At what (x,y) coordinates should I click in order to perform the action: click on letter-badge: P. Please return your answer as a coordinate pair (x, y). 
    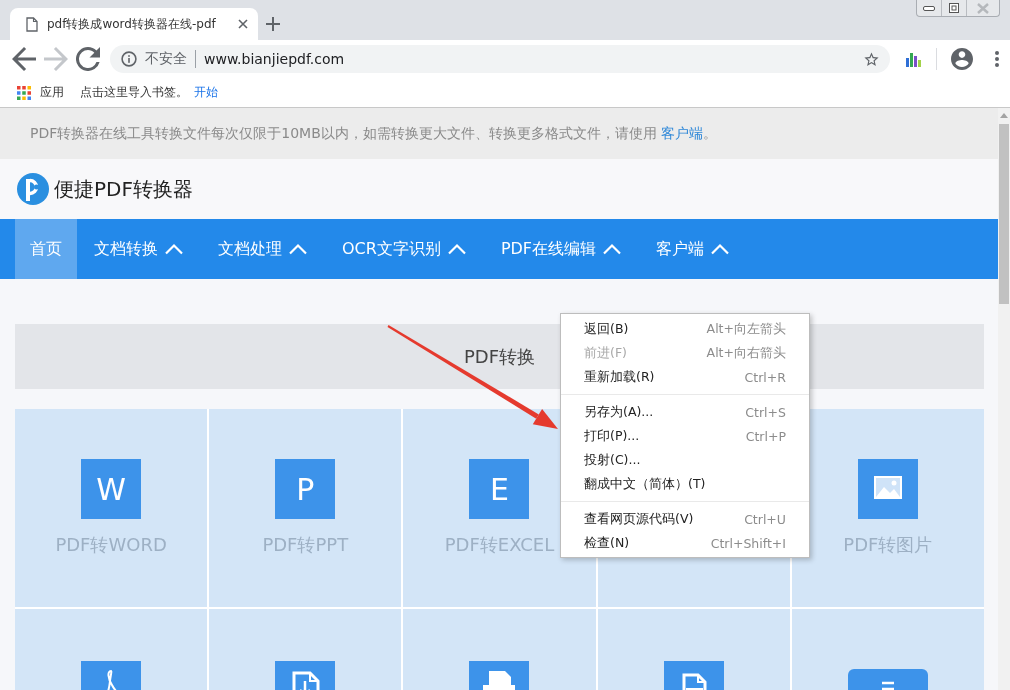
    Looking at the image, I should click on (305, 489).